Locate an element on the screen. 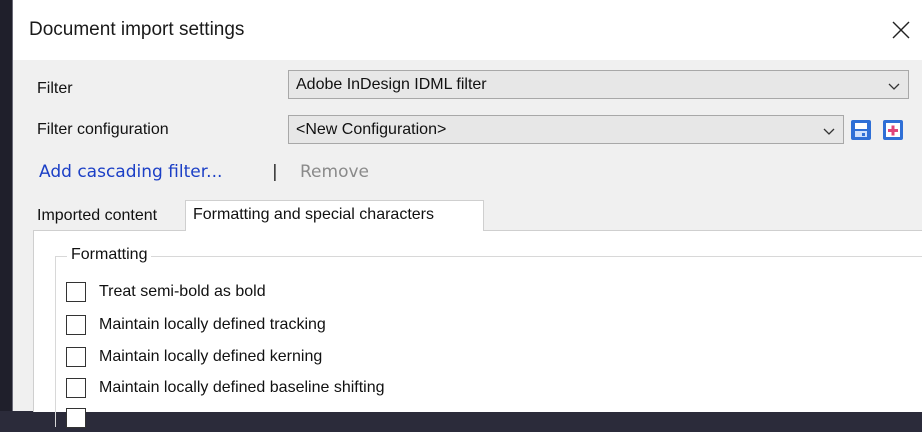 The width and height of the screenshot is (922, 432). option-label: Maintain locally defined kerning is located at coordinates (211, 356).